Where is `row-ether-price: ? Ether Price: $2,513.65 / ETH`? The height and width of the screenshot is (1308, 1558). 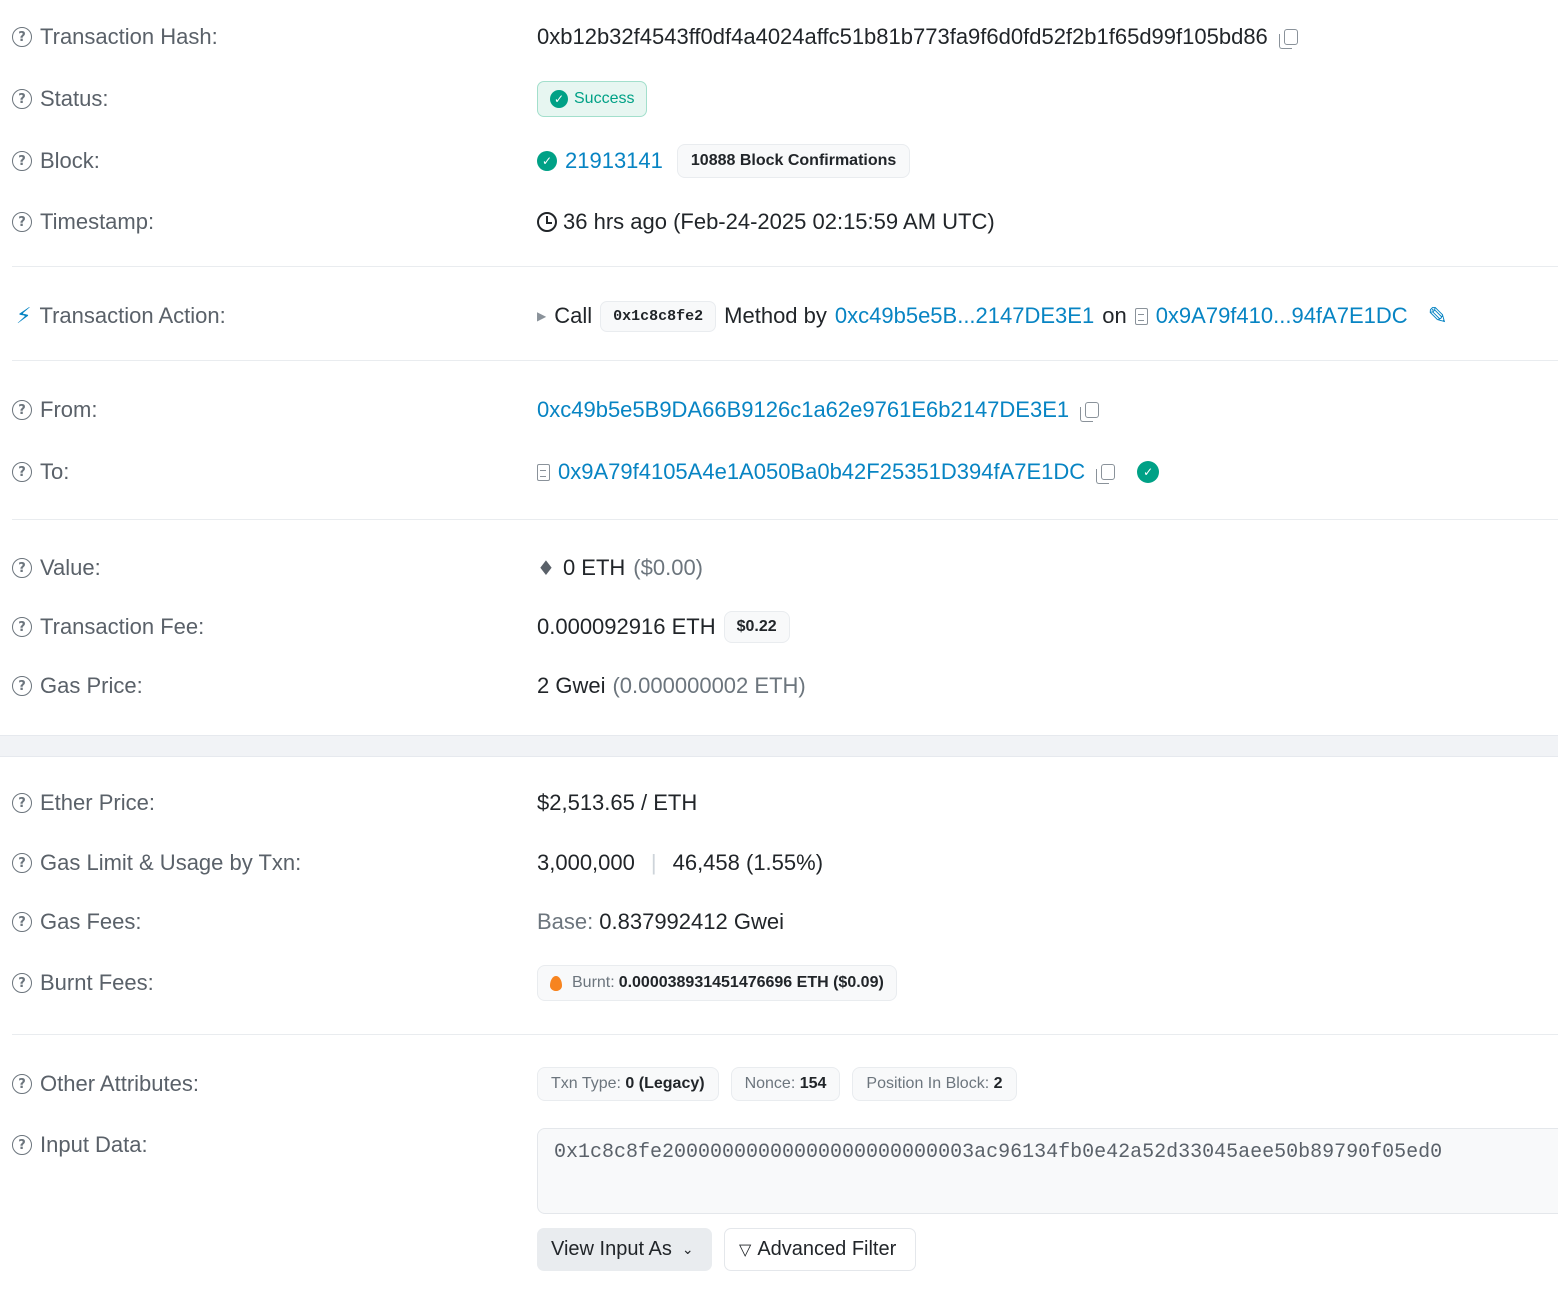
row-ether-price: ? Ether Price: $2,513.65 / ETH is located at coordinates (779, 803).